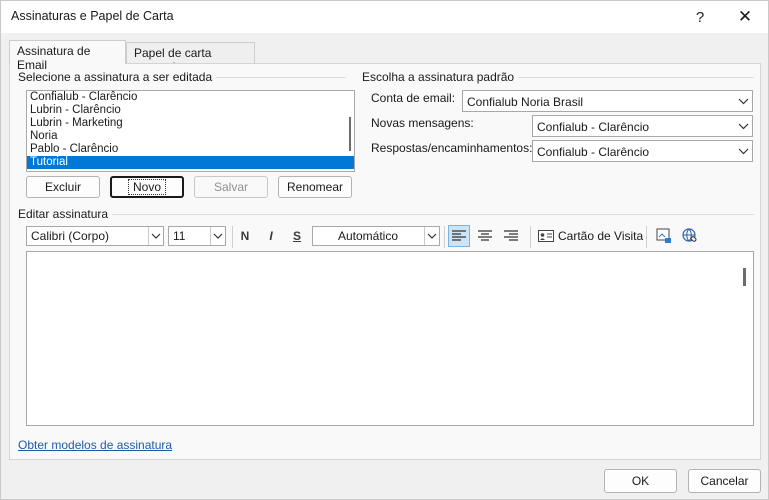  What do you see at coordinates (70, 236) in the screenshot?
I see `font-family-value: Calibri (Corpo)` at bounding box center [70, 236].